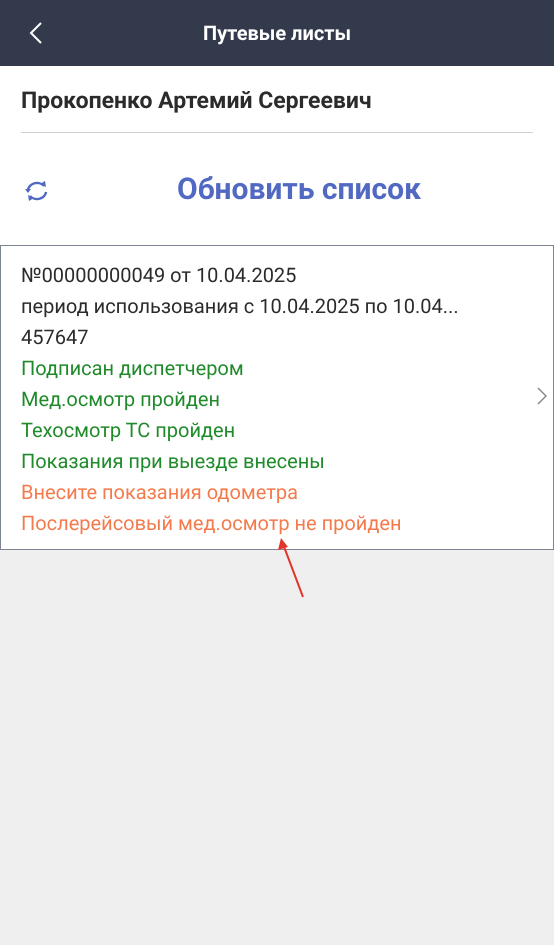  What do you see at coordinates (37, 191) in the screenshot?
I see `refresh-icon` at bounding box center [37, 191].